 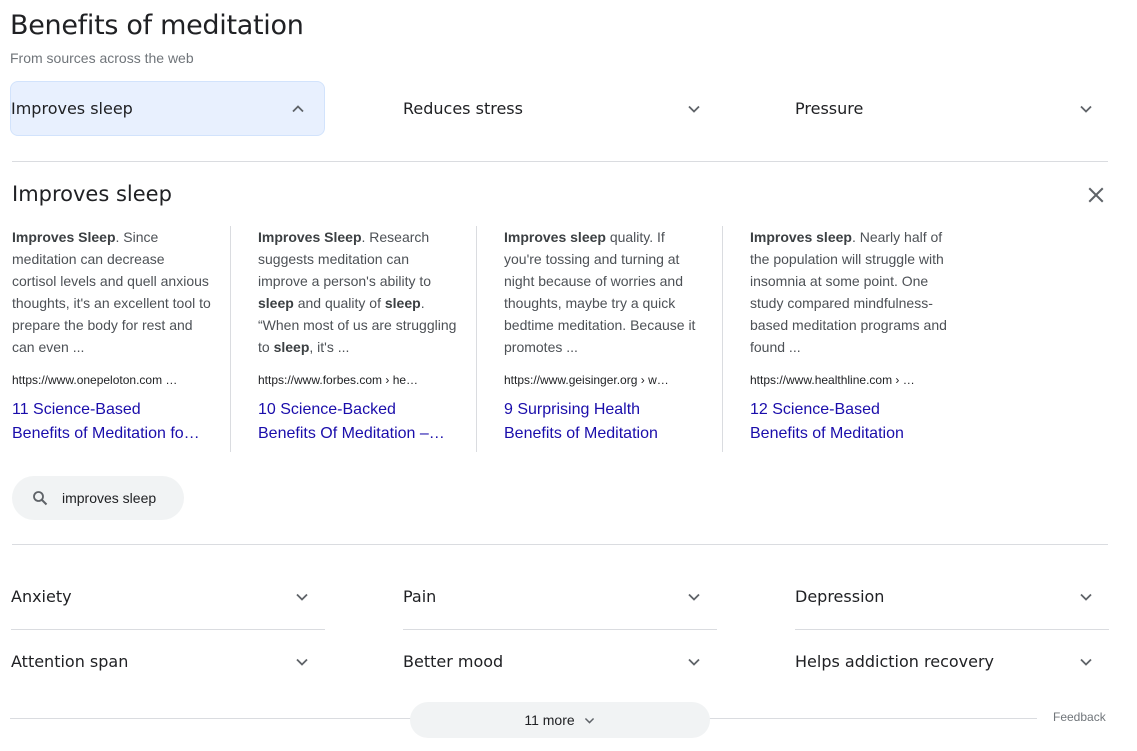 What do you see at coordinates (420, 596) in the screenshot?
I see `accordion-label: Pain` at bounding box center [420, 596].